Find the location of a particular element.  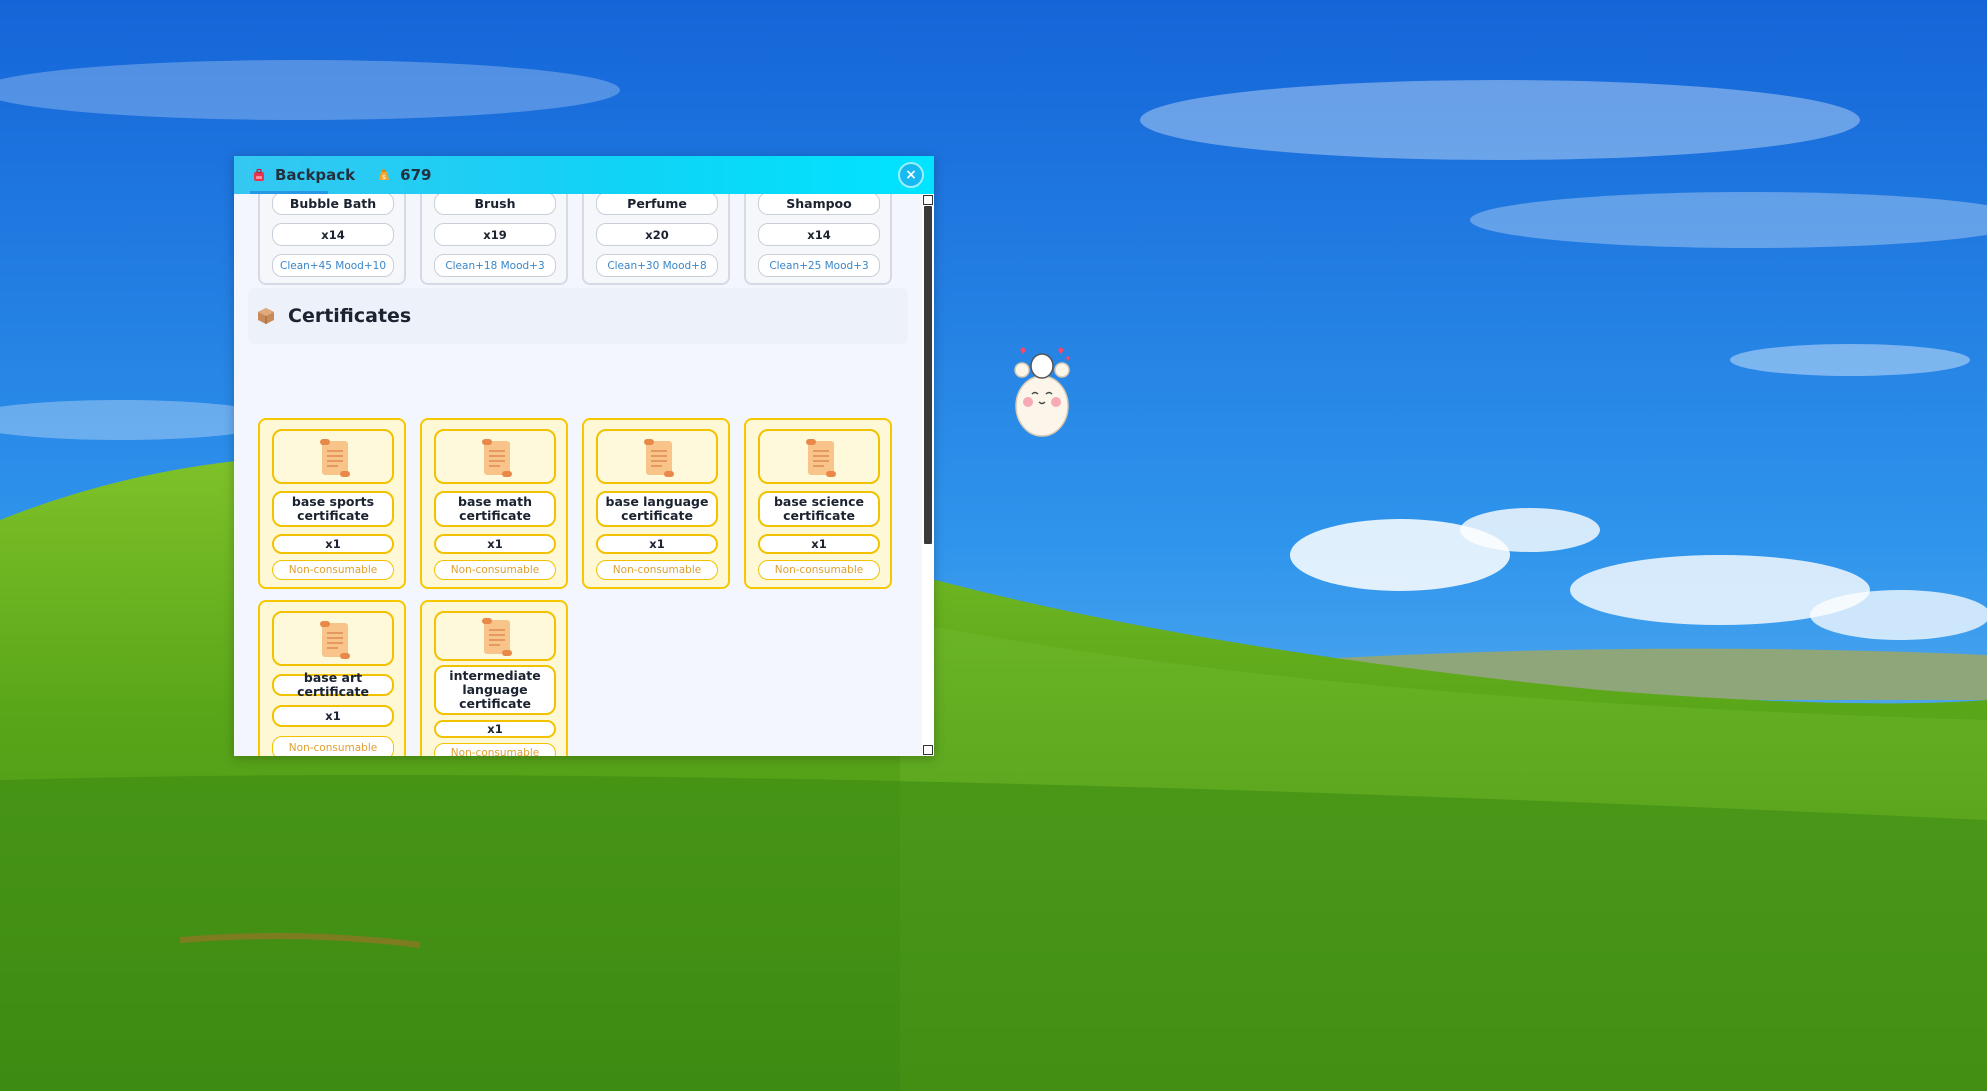

item-card-bubble-bath: Bubble Bath x14 Clean+45 Mood+10 is located at coordinates (332, 239).